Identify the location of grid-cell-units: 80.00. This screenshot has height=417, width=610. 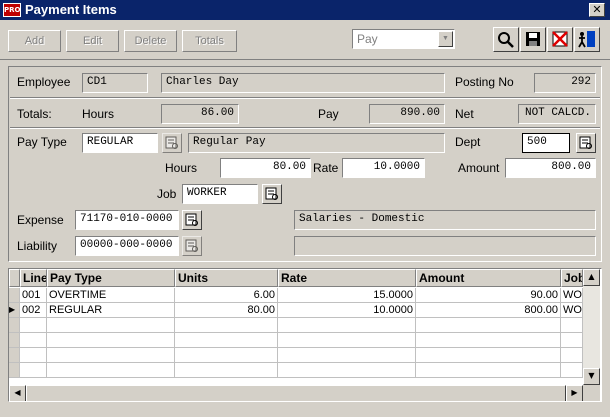
(226, 310).